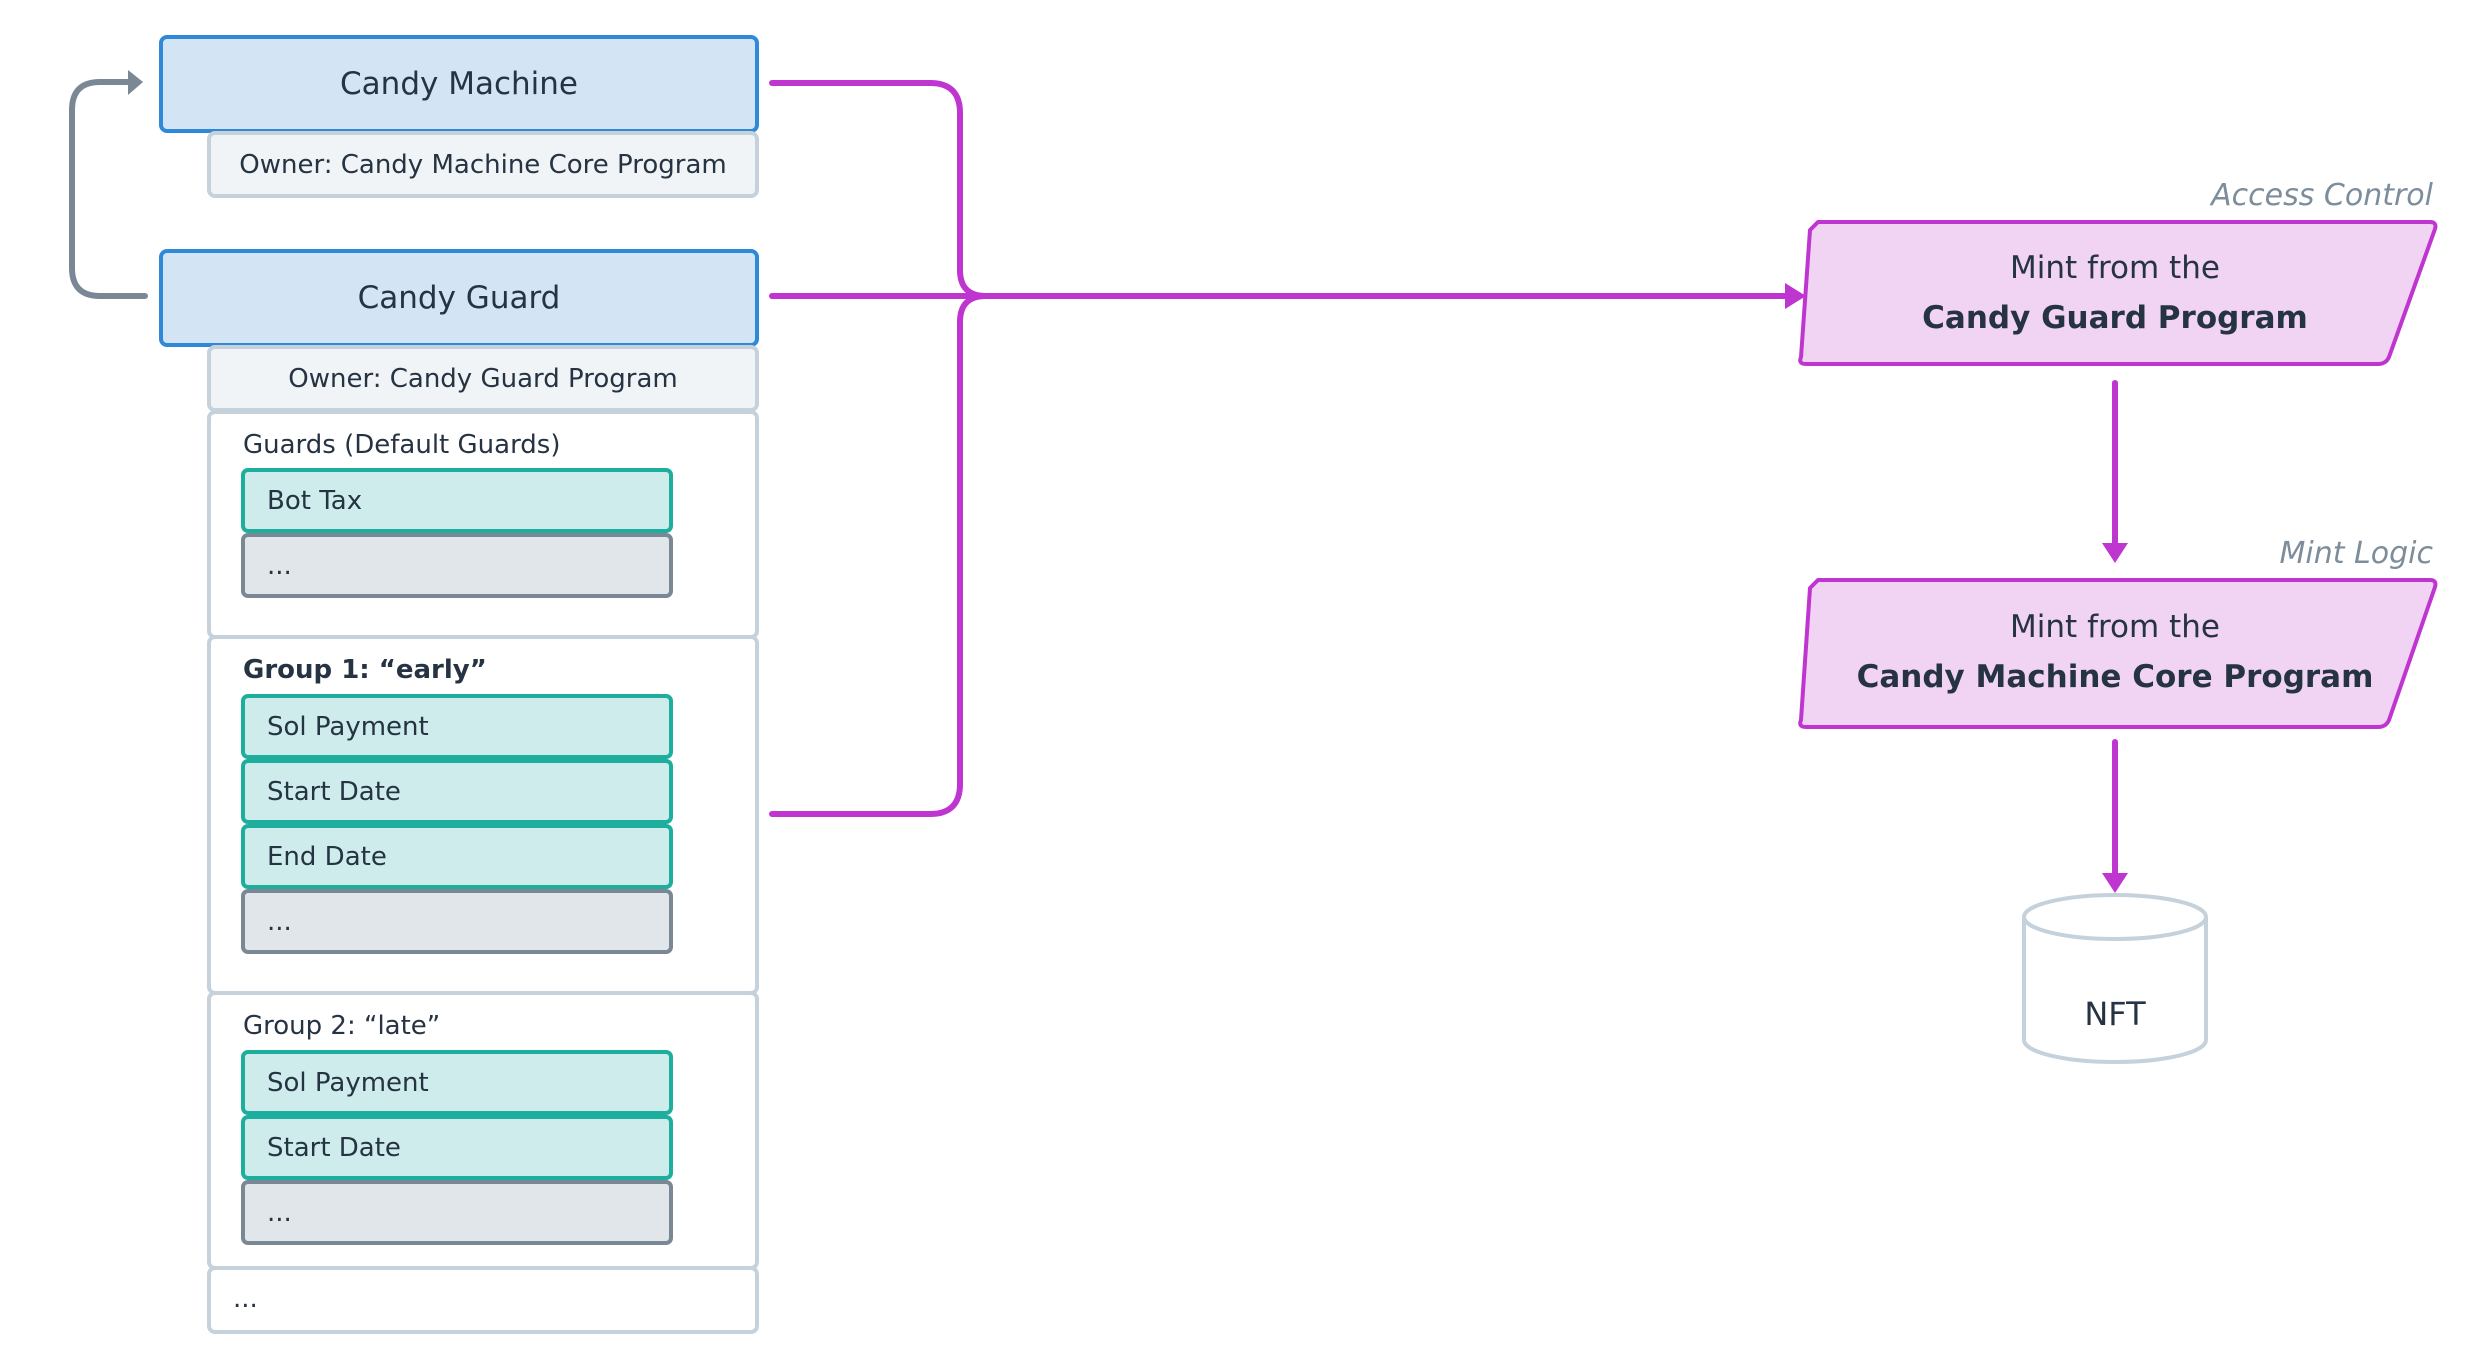 This screenshot has height=1368, width=2472. I want to click on candy-guard-account: Candy Guard, so click(459, 298).